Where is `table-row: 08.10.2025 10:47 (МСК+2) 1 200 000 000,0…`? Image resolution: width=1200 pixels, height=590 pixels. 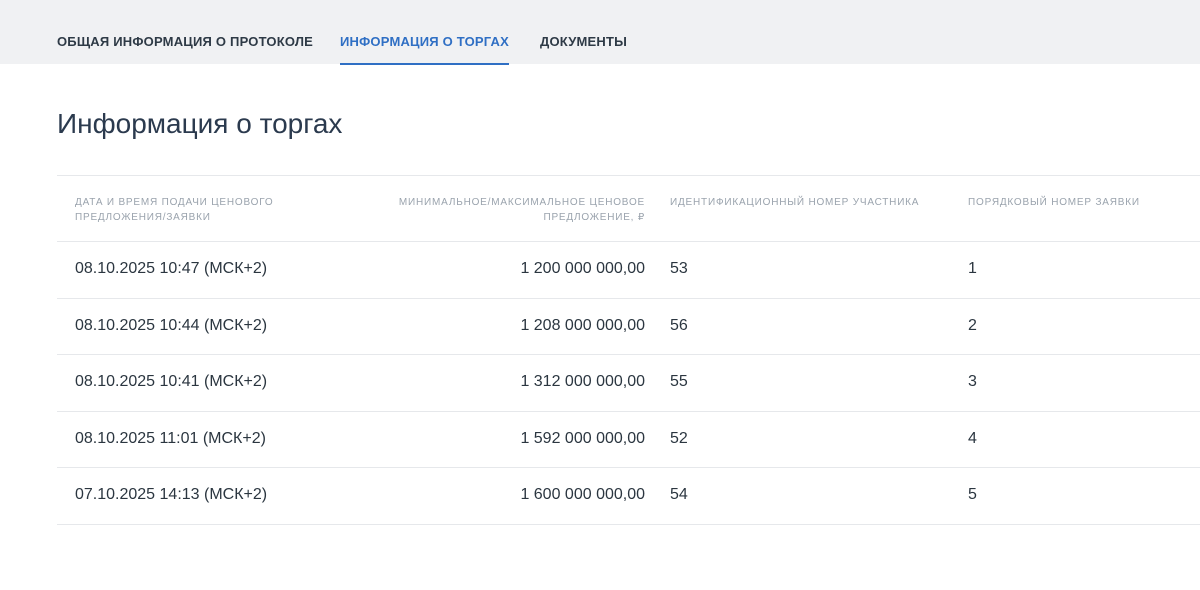
table-row: 08.10.2025 10:47 (МСК+2) 1 200 000 000,0… is located at coordinates (628, 270).